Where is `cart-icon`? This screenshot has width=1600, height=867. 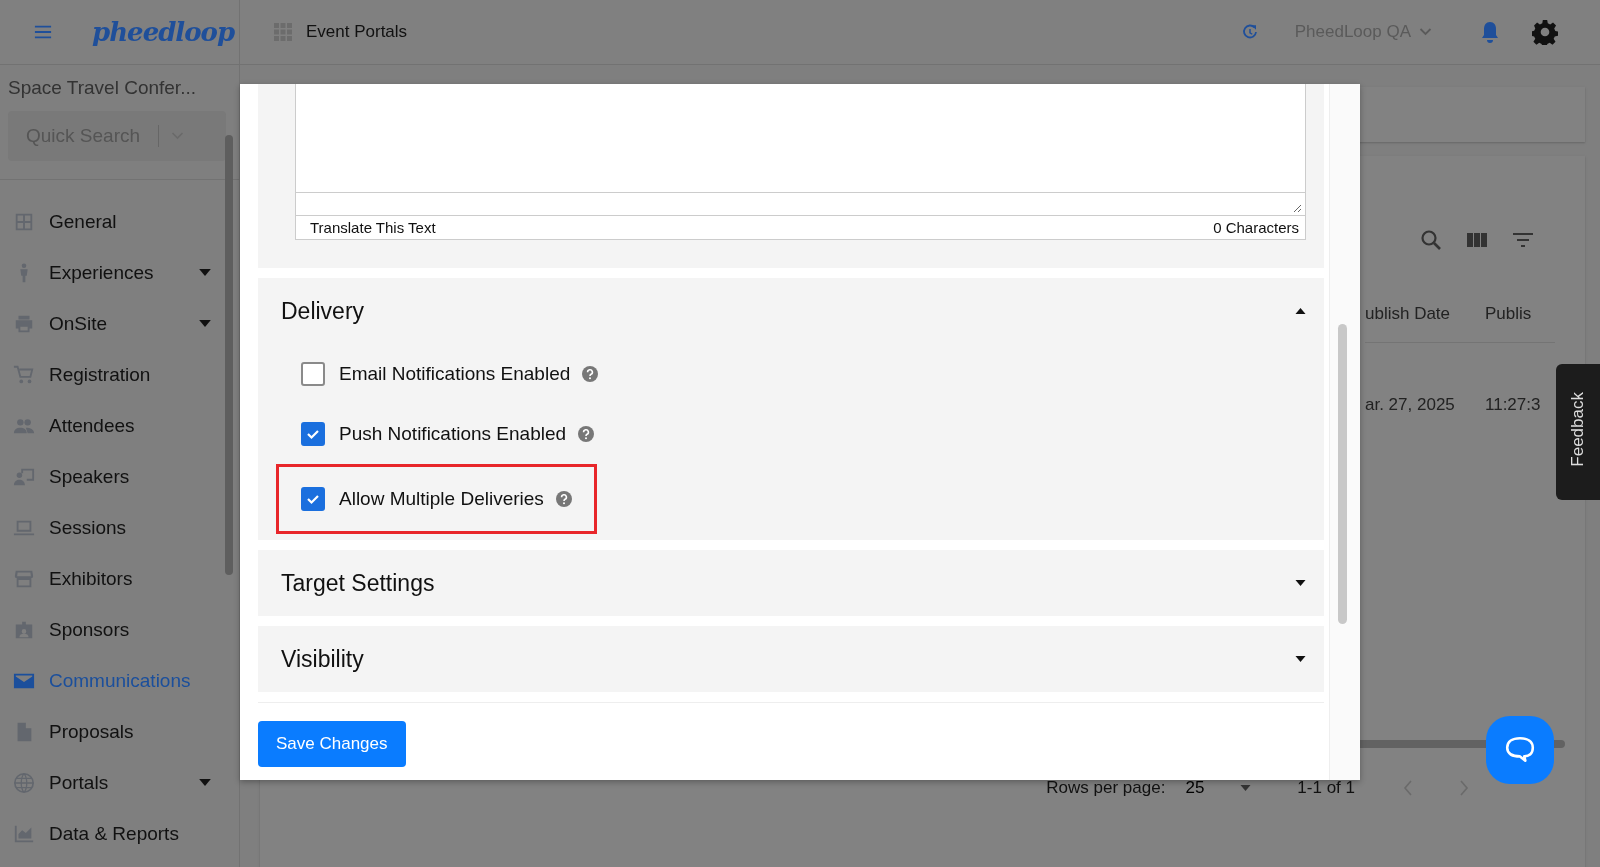 cart-icon is located at coordinates (24, 374).